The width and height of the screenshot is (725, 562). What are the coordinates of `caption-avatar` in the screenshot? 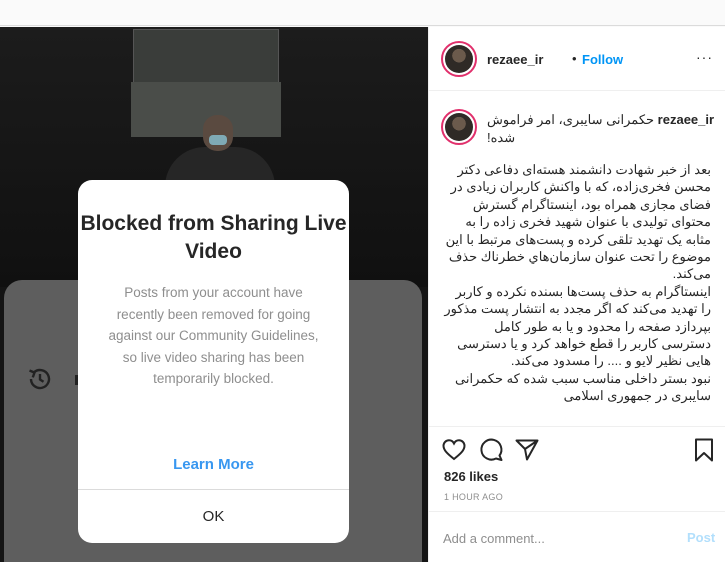 It's located at (459, 127).